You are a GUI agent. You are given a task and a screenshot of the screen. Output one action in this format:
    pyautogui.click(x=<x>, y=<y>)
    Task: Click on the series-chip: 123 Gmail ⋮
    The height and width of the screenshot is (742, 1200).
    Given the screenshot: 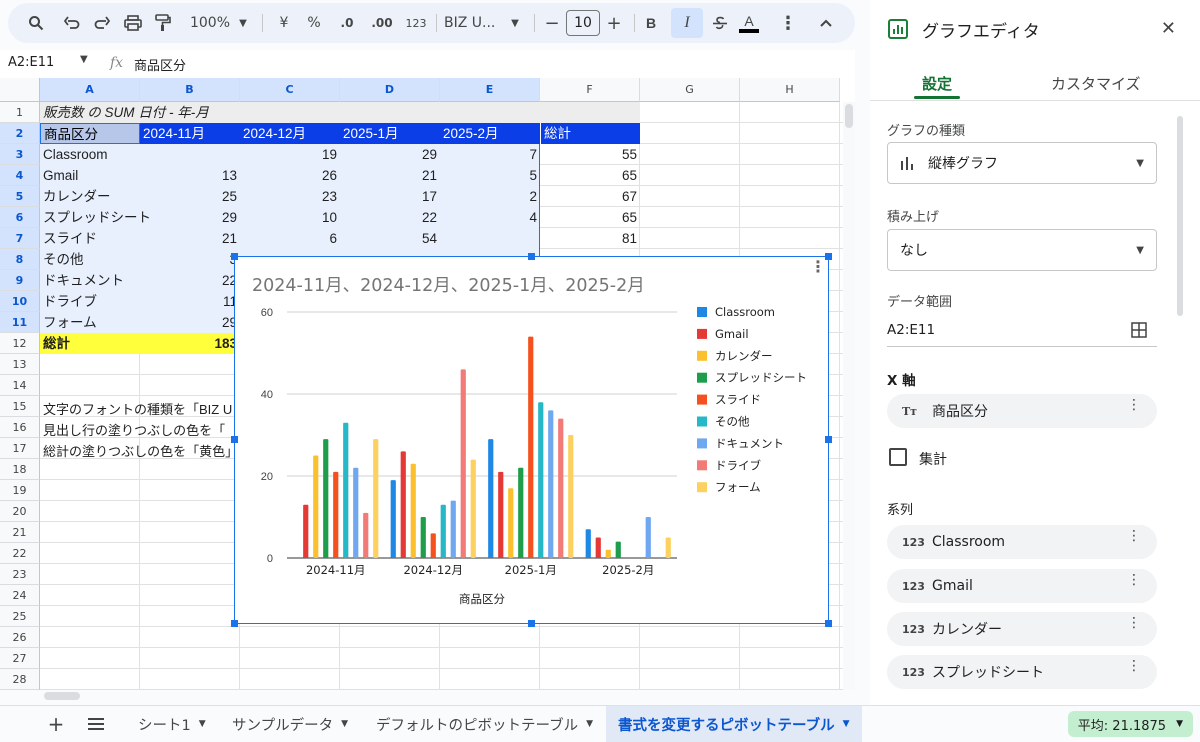 What is the action you would take?
    pyautogui.click(x=1022, y=586)
    